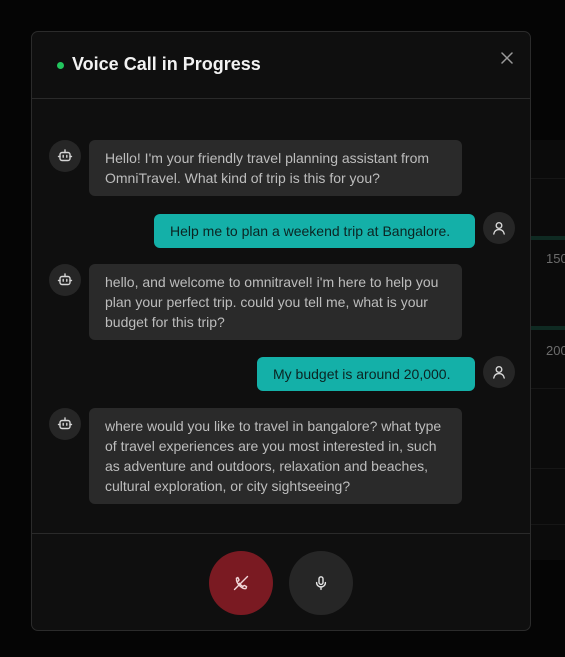 This screenshot has width=565, height=657. What do you see at coordinates (60, 65) in the screenshot?
I see `call-status-indicator` at bounding box center [60, 65].